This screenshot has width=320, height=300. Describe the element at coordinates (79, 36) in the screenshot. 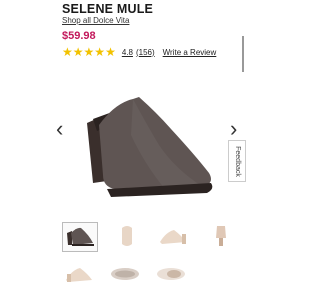

I see `price: $59.98` at that location.